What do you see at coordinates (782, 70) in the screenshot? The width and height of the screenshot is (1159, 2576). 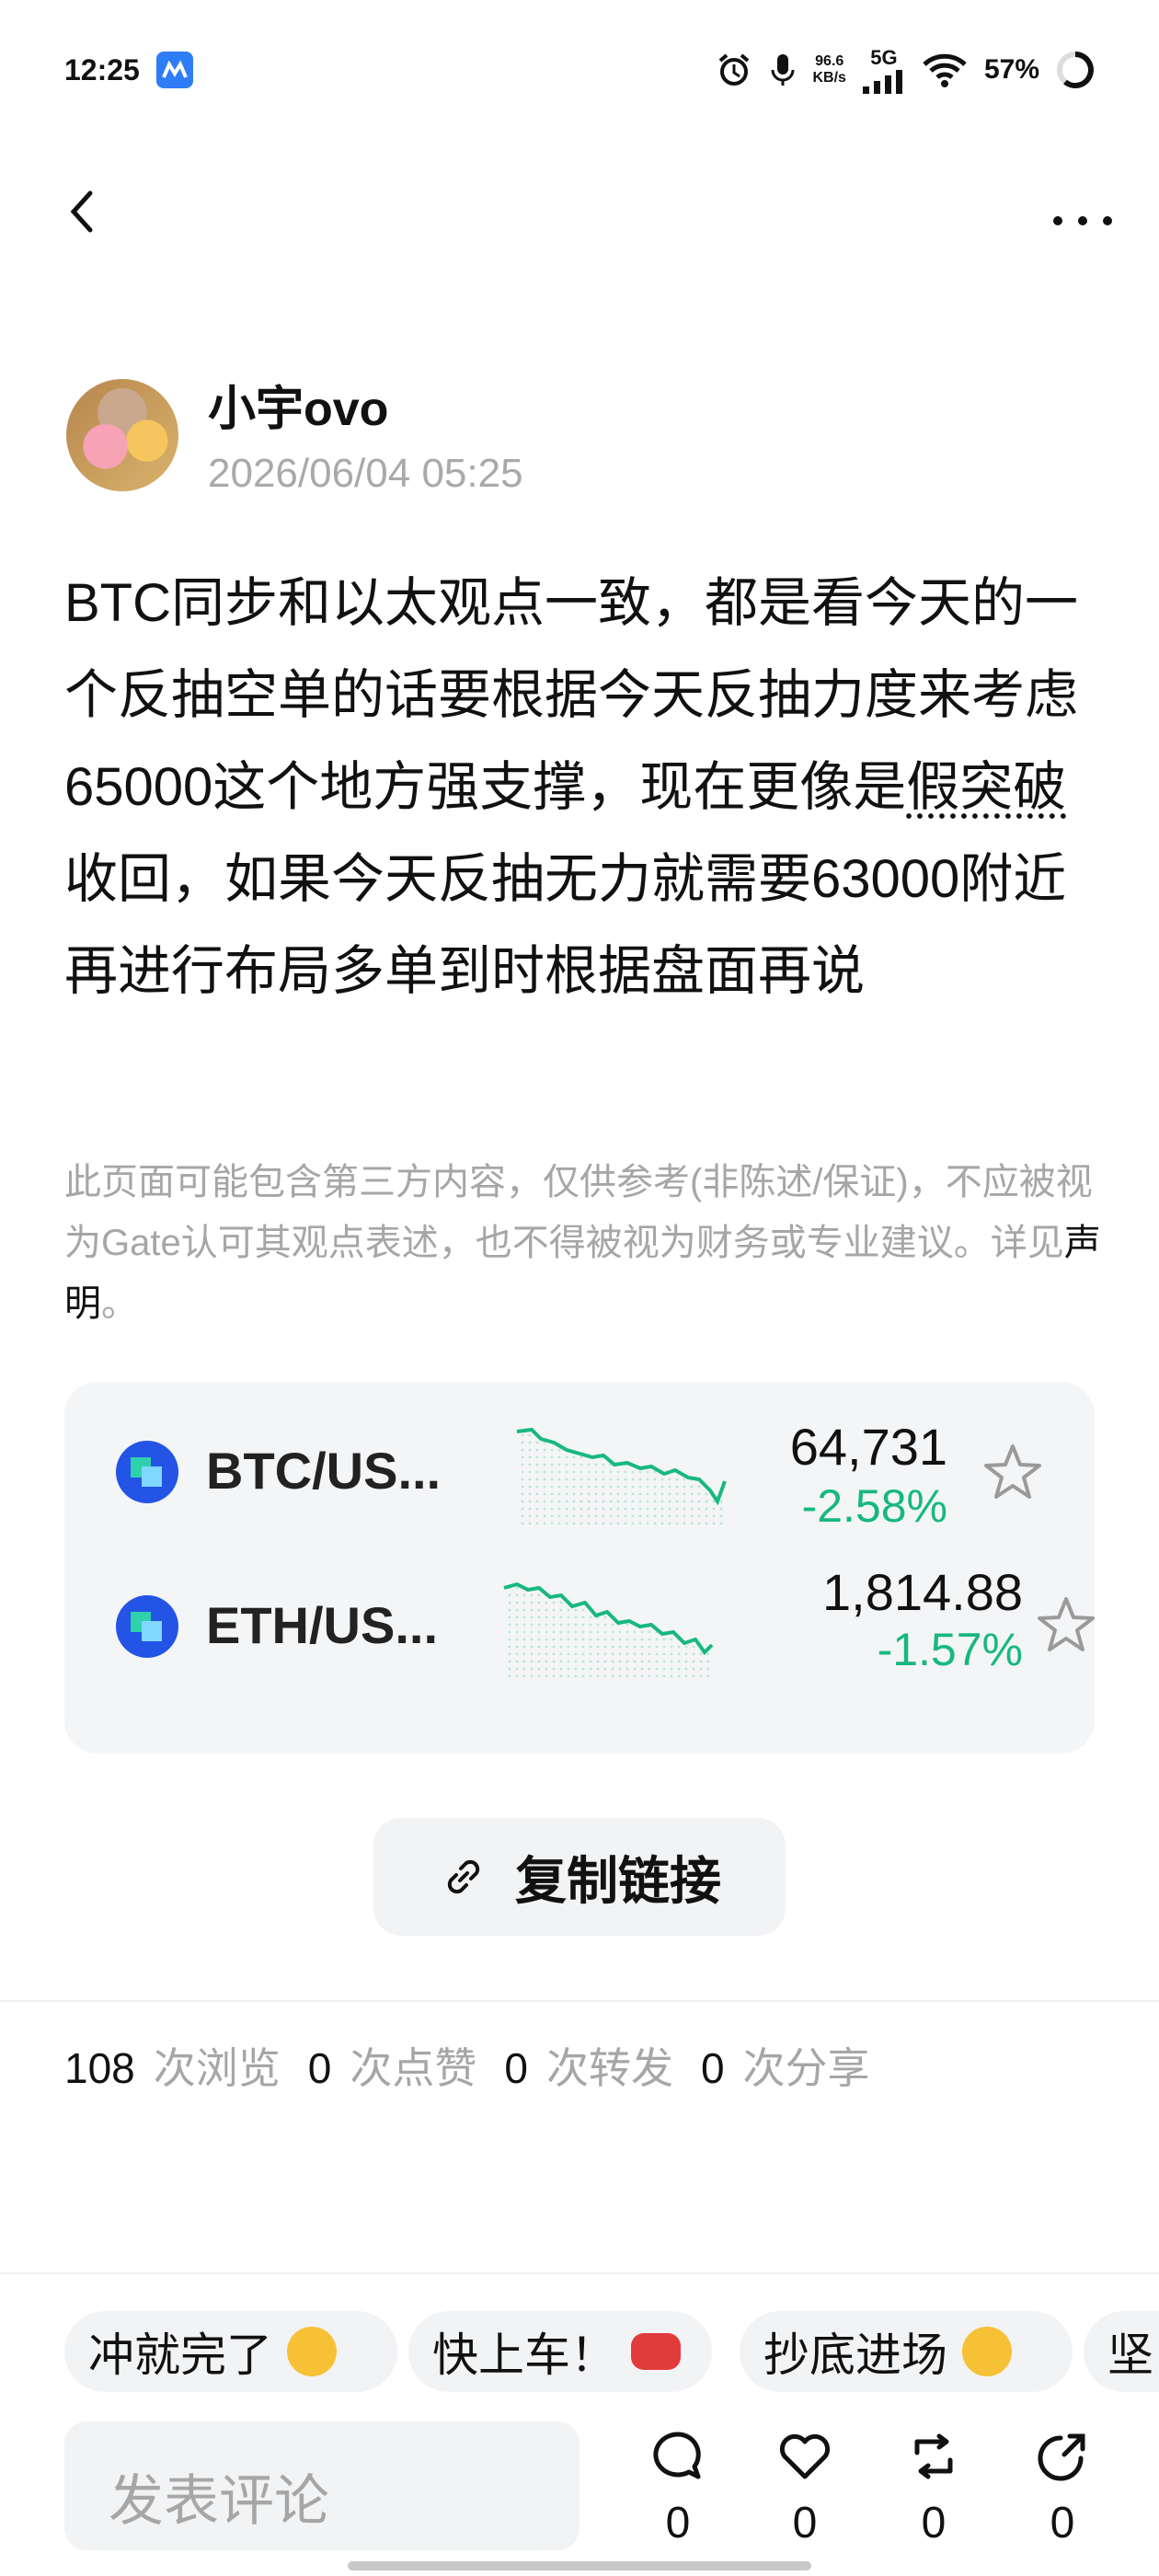 I see `microphone-icon` at bounding box center [782, 70].